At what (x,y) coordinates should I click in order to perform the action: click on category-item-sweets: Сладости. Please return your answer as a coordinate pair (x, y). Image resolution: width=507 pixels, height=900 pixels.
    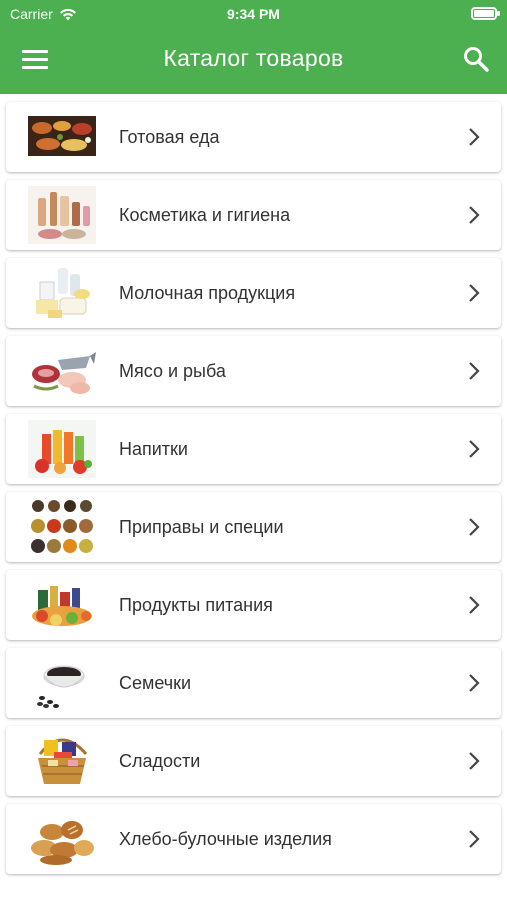
    Looking at the image, I should click on (253, 761).